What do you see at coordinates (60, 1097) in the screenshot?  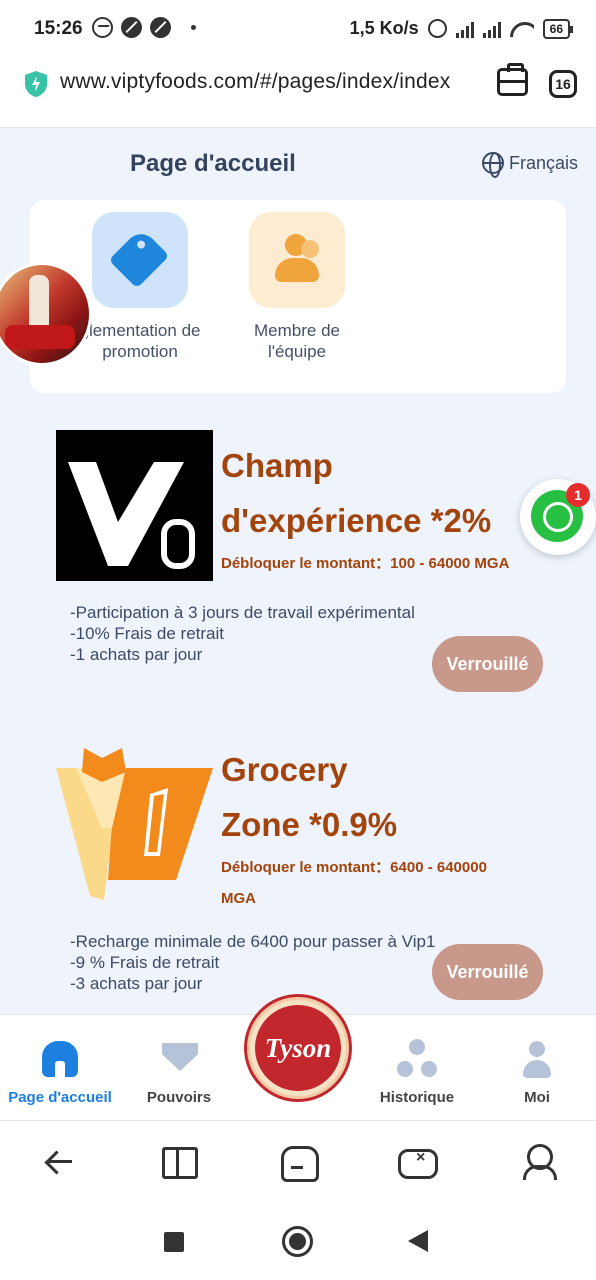 I see `tab-label: Page d'accueil` at bounding box center [60, 1097].